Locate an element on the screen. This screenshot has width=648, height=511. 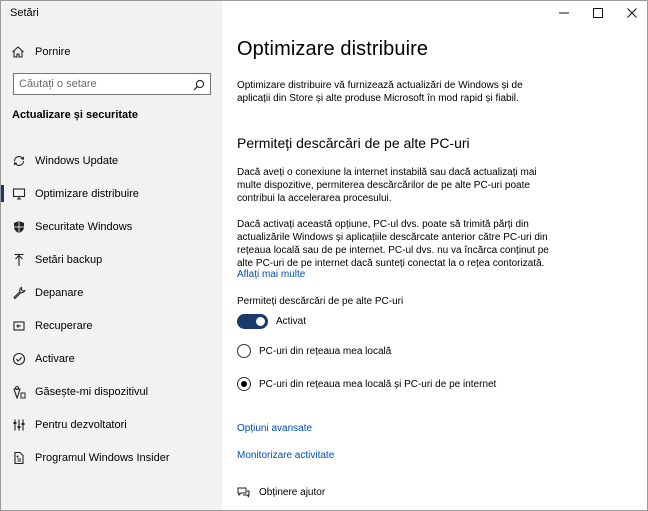
search-box is located at coordinates (112, 84).